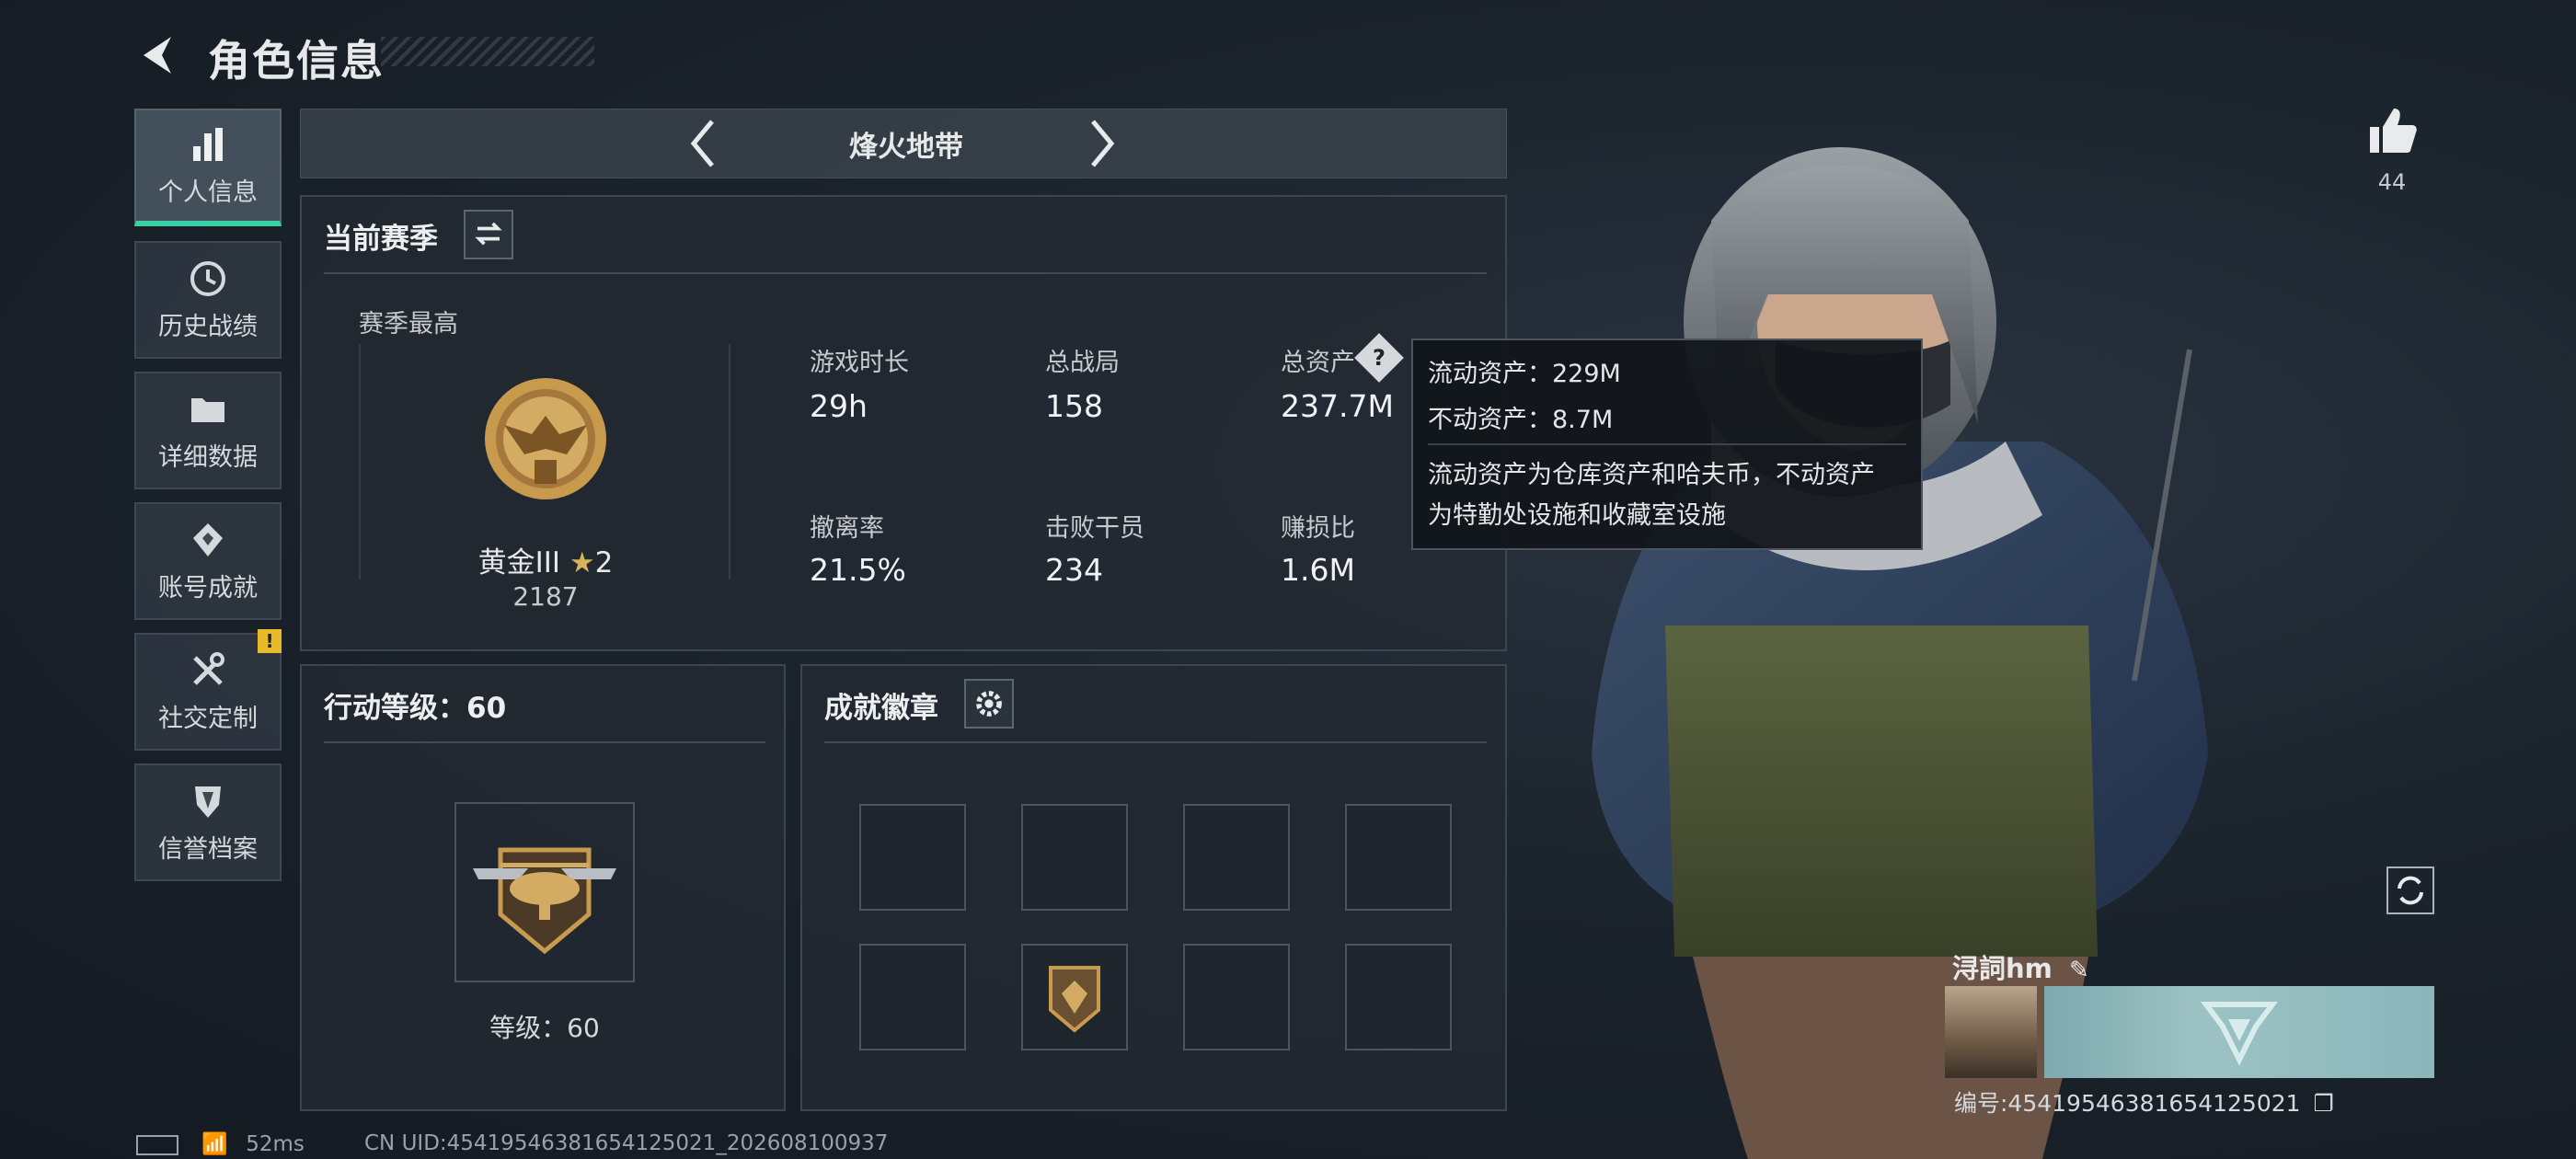 This screenshot has height=1159, width=2576. What do you see at coordinates (1337, 406) in the screenshot?
I see `stat-value: 237.7M` at bounding box center [1337, 406].